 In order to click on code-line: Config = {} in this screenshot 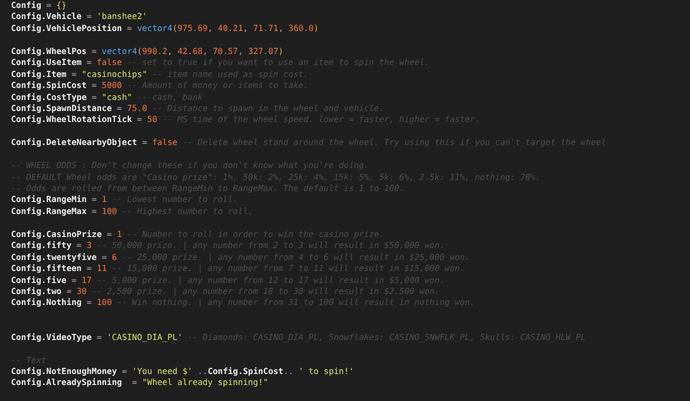, I will do `click(38, 6)`.